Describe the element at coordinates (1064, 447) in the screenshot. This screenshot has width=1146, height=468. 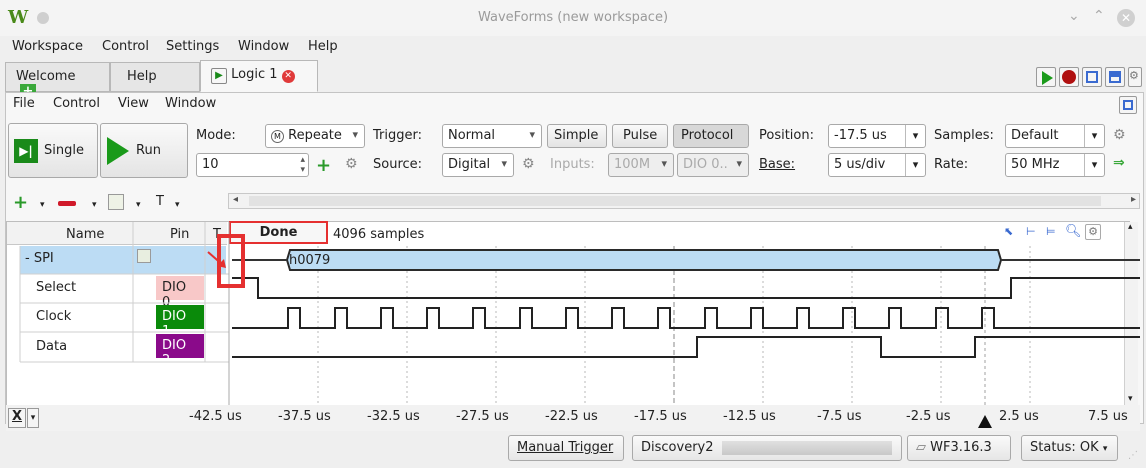
I see `status-label: Status: OK` at that location.